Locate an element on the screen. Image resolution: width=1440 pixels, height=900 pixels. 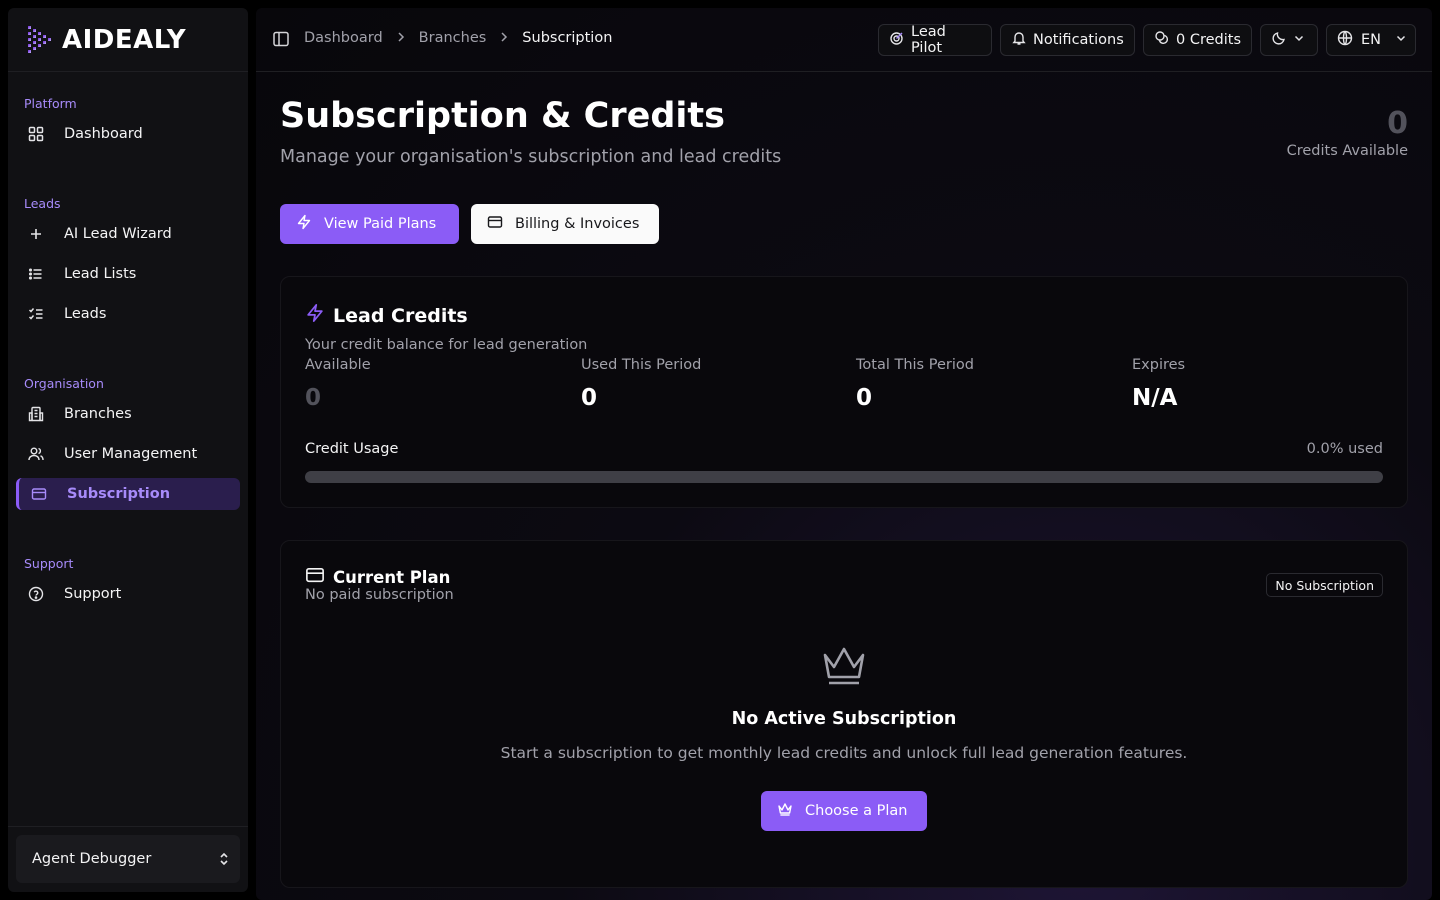
notifications-button: Notifications is located at coordinates (1067, 40).